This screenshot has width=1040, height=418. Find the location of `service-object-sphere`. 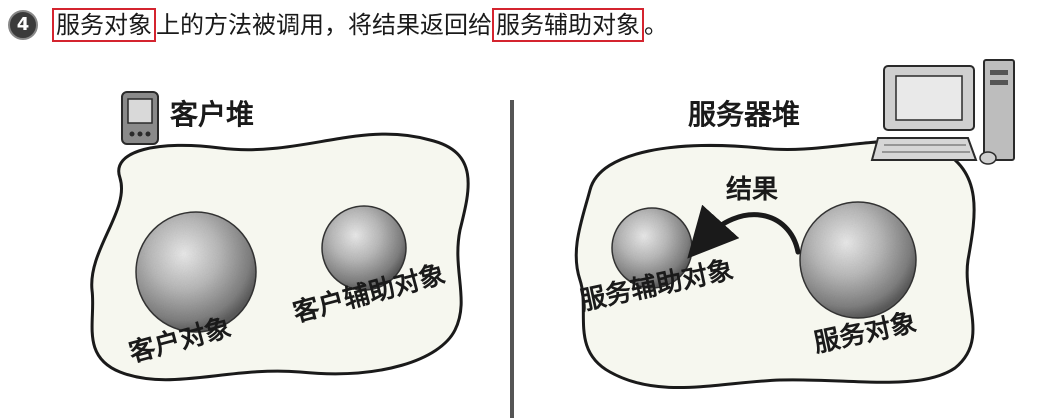

service-object-sphere is located at coordinates (858, 260).